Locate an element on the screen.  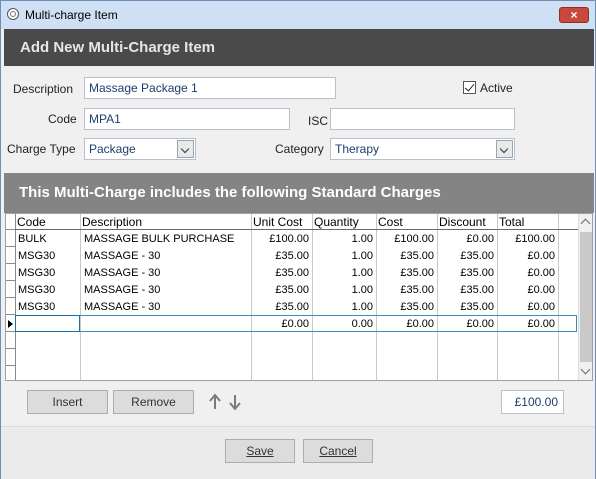
column-header-cost: Cost is located at coordinates (390, 222).